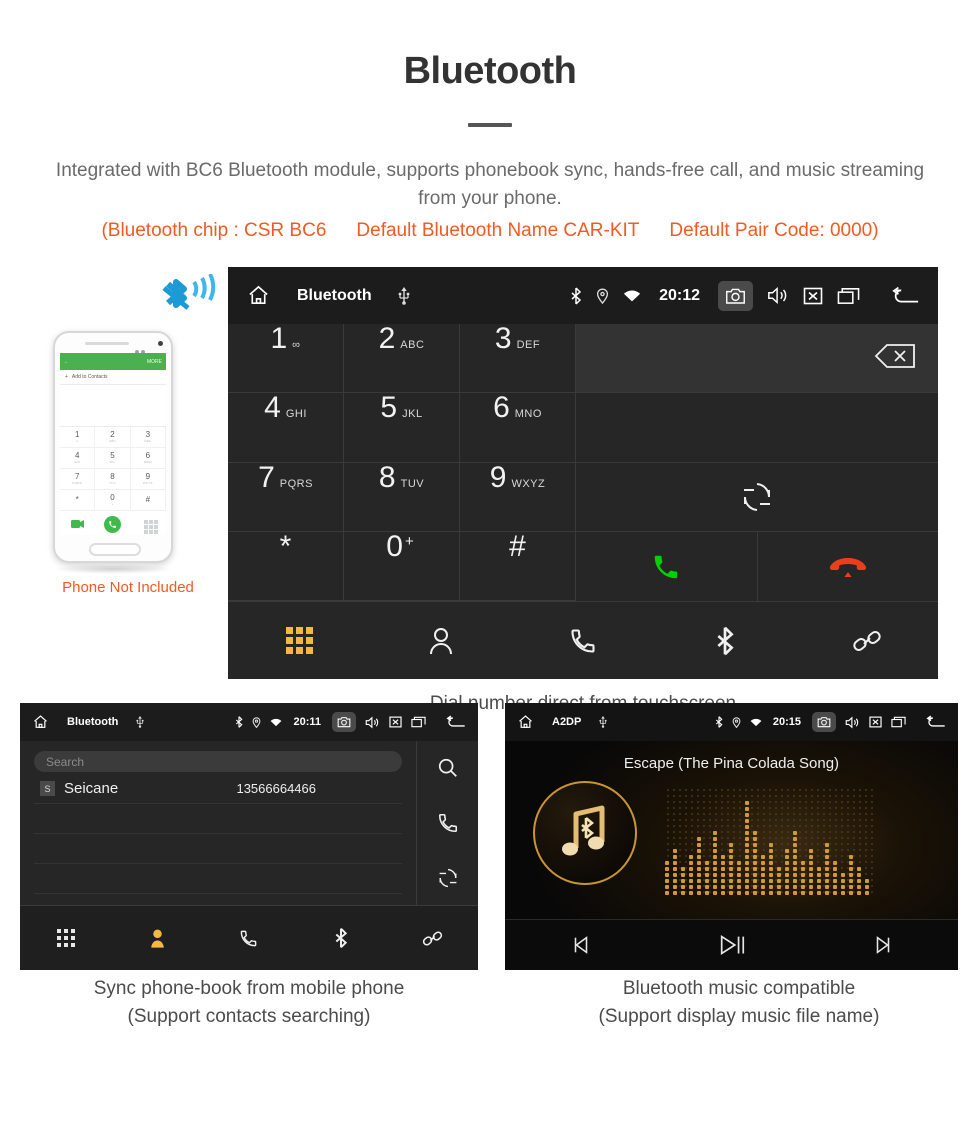 This screenshot has height=1143, width=980. Describe the element at coordinates (112, 477) in the screenshot. I see `phone-key-num: 8` at that location.